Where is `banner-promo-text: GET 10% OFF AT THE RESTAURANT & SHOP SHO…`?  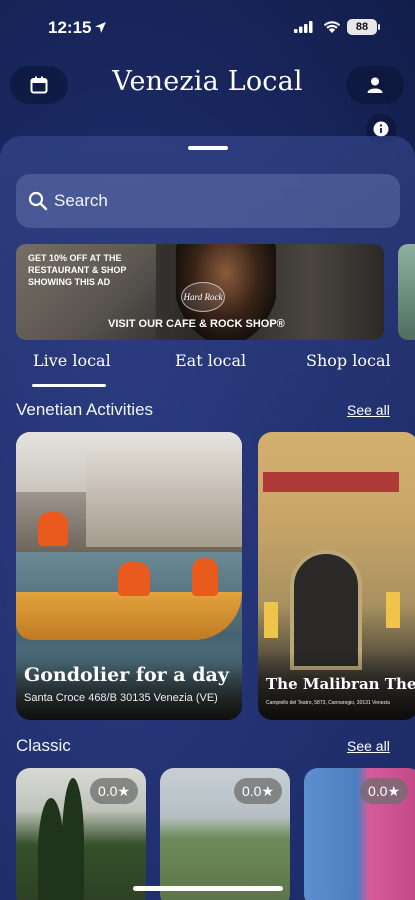
banner-promo-text: GET 10% OFF AT THE RESTAURANT & SHOP SHO… is located at coordinates (77, 270).